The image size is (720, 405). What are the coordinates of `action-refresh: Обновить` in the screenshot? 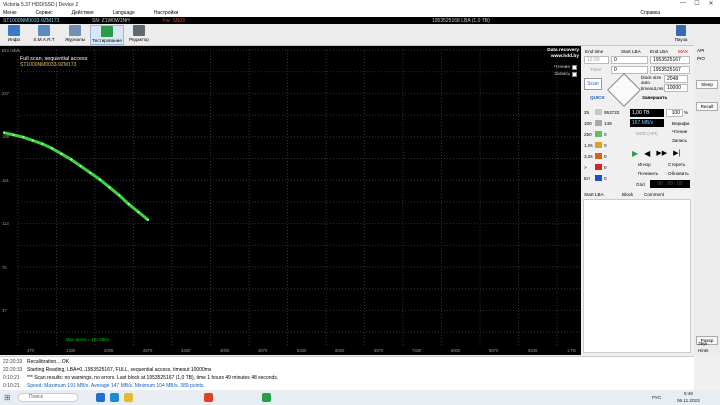 It's located at (678, 173).